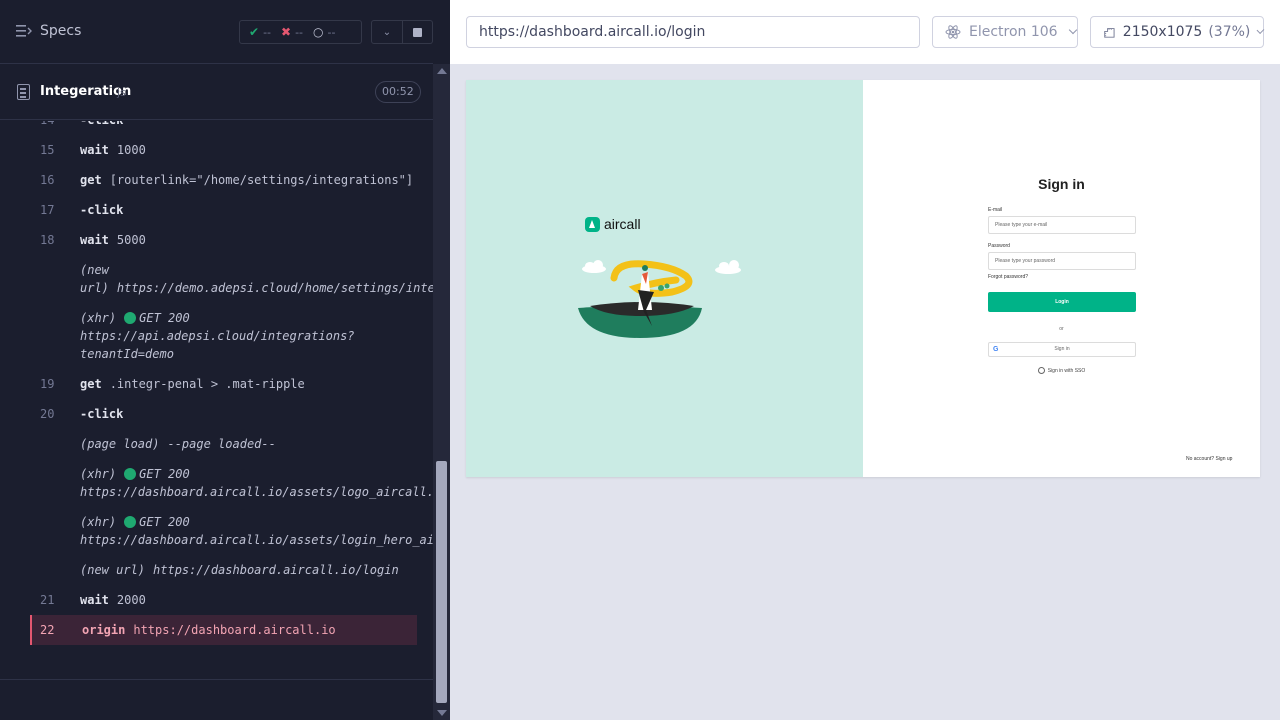 This screenshot has width=1280, height=720. What do you see at coordinates (223, 384) in the screenshot?
I see `log-entry: 19 get .integr-penal > .mat-ripple` at bounding box center [223, 384].